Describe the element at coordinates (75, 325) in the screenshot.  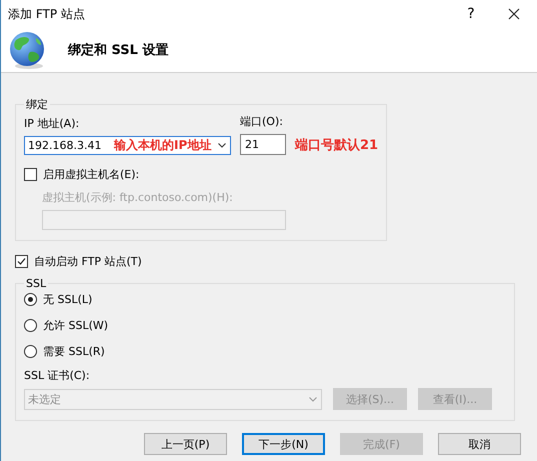
I see `radio-label: 允许 SSL(W)` at that location.